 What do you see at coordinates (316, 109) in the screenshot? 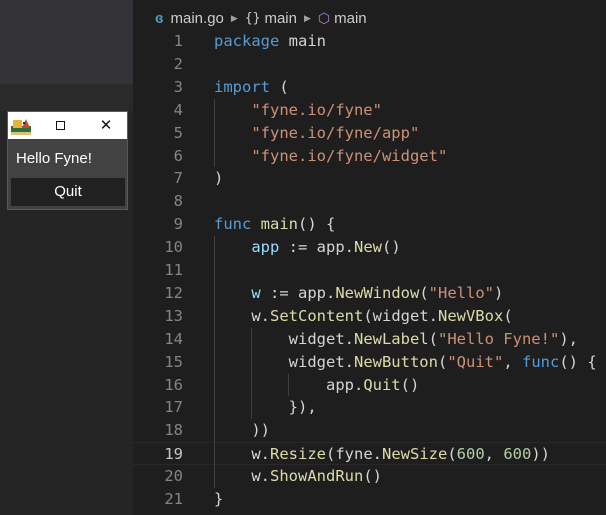
I see `code-token: "fyne.io/fyne"` at bounding box center [316, 109].